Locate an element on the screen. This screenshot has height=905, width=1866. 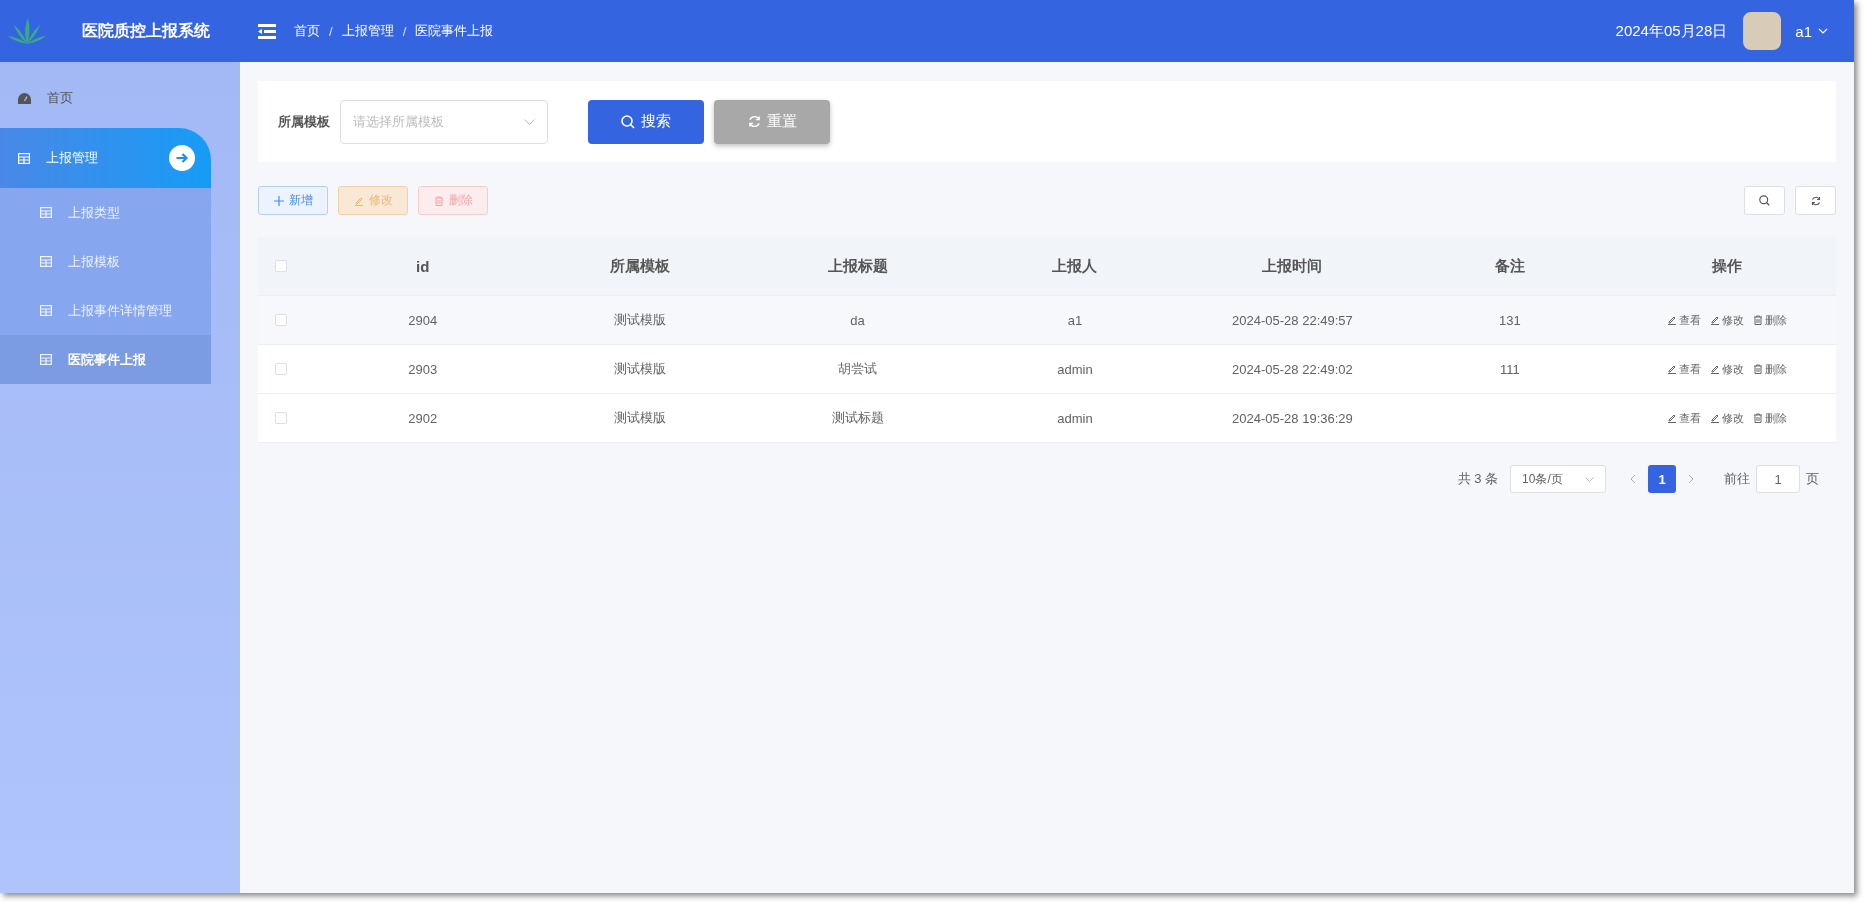
app-title: 医院质控上报系统 is located at coordinates (146, 30).